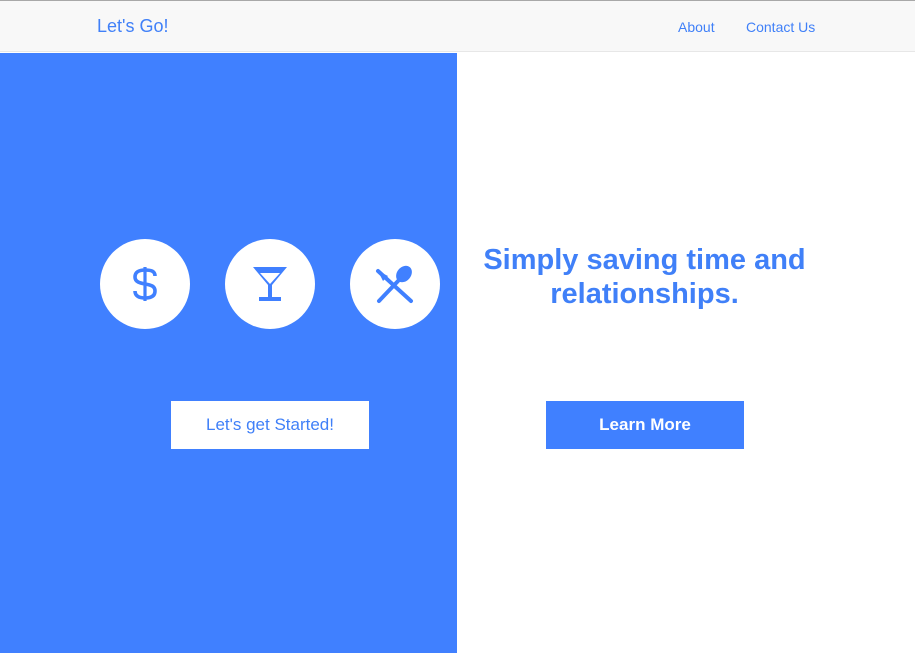 The height and width of the screenshot is (653, 915). I want to click on get-started-button: Let's get Started!, so click(270, 425).